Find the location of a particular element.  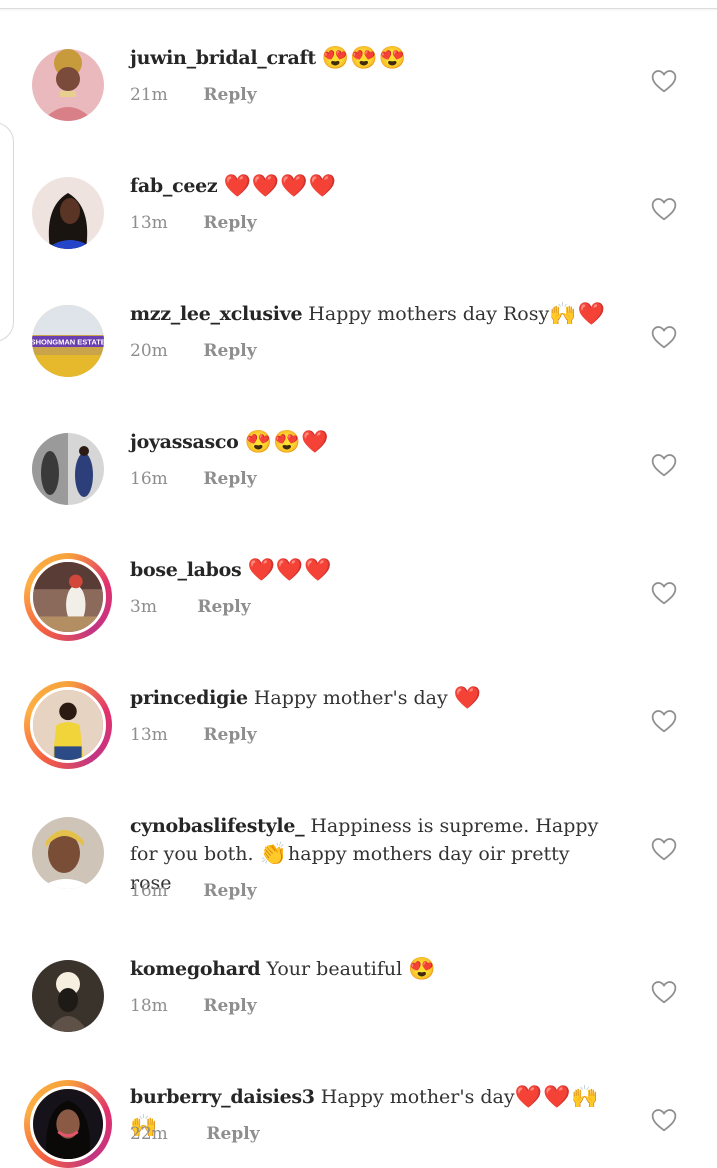

comment-time: 20m is located at coordinates (149, 351).